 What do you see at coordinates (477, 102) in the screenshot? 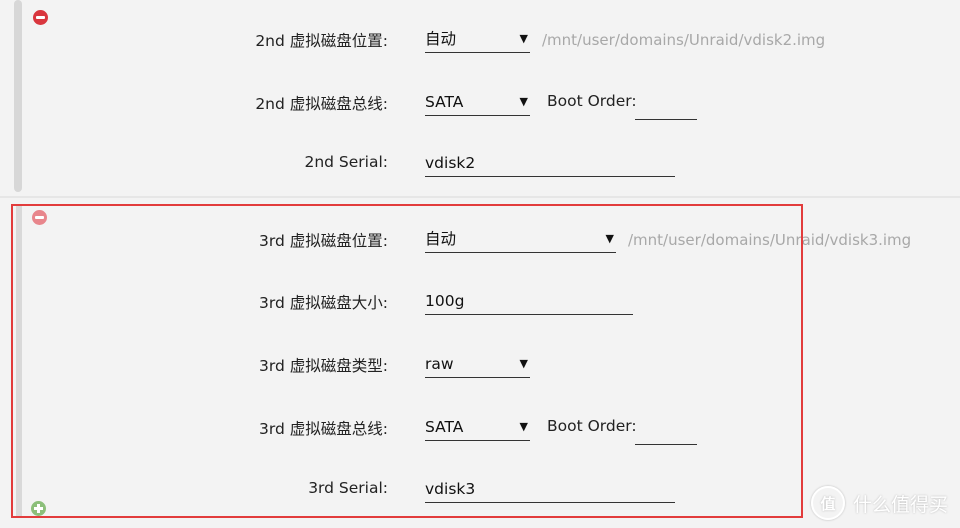
I see `disk2-bus-select: SATA ▼` at bounding box center [477, 102].